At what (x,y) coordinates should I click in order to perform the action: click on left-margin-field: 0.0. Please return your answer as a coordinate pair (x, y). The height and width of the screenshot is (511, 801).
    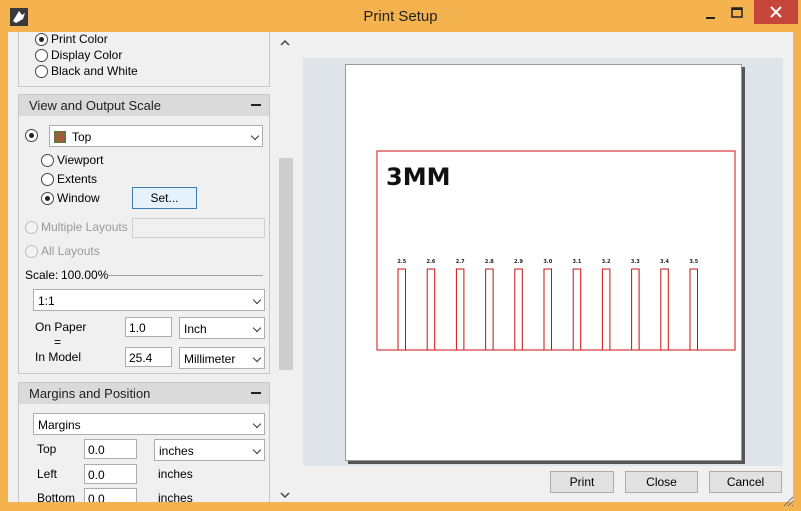
    Looking at the image, I should click on (110, 474).